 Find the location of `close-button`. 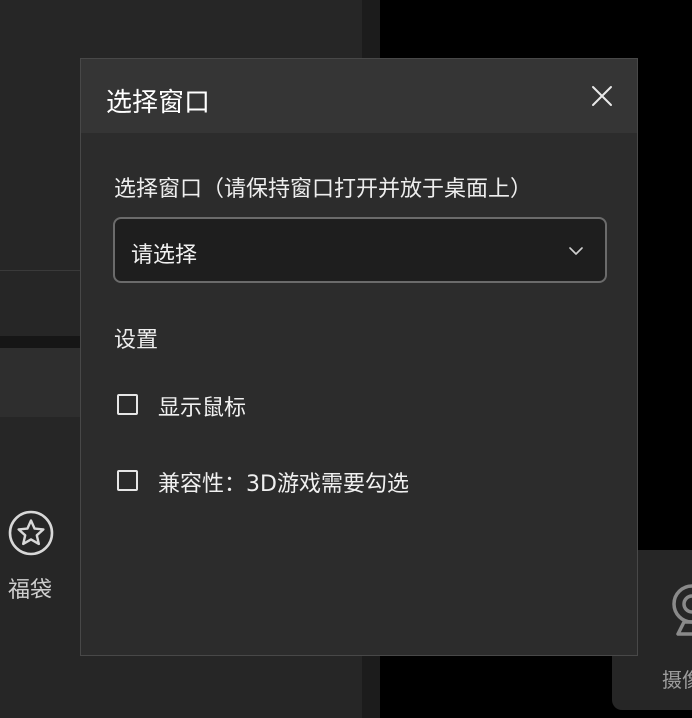

close-button is located at coordinates (602, 96).